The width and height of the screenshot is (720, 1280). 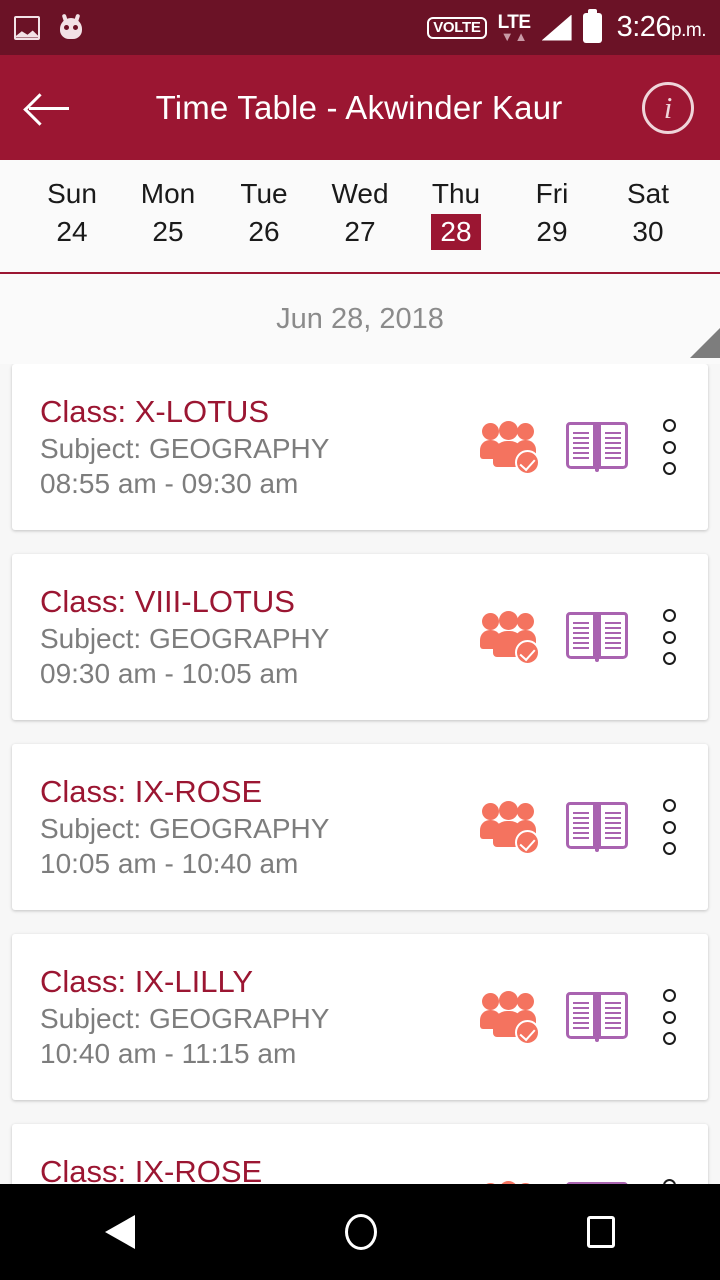 I want to click on day-number: 26, so click(x=264, y=231).